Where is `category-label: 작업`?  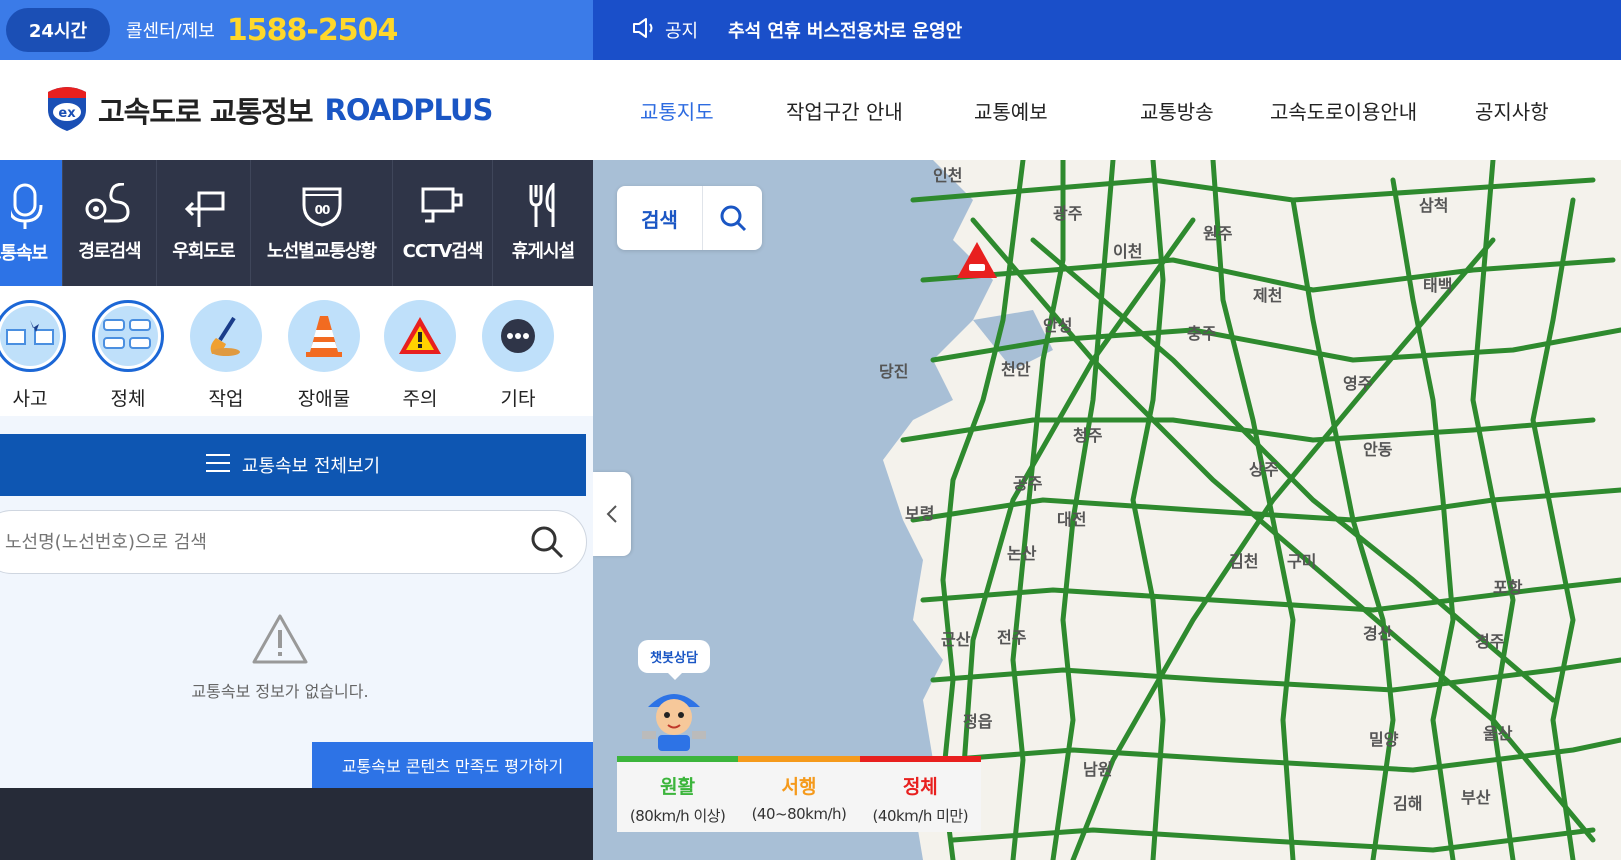
category-label: 작업 is located at coordinates (226, 399).